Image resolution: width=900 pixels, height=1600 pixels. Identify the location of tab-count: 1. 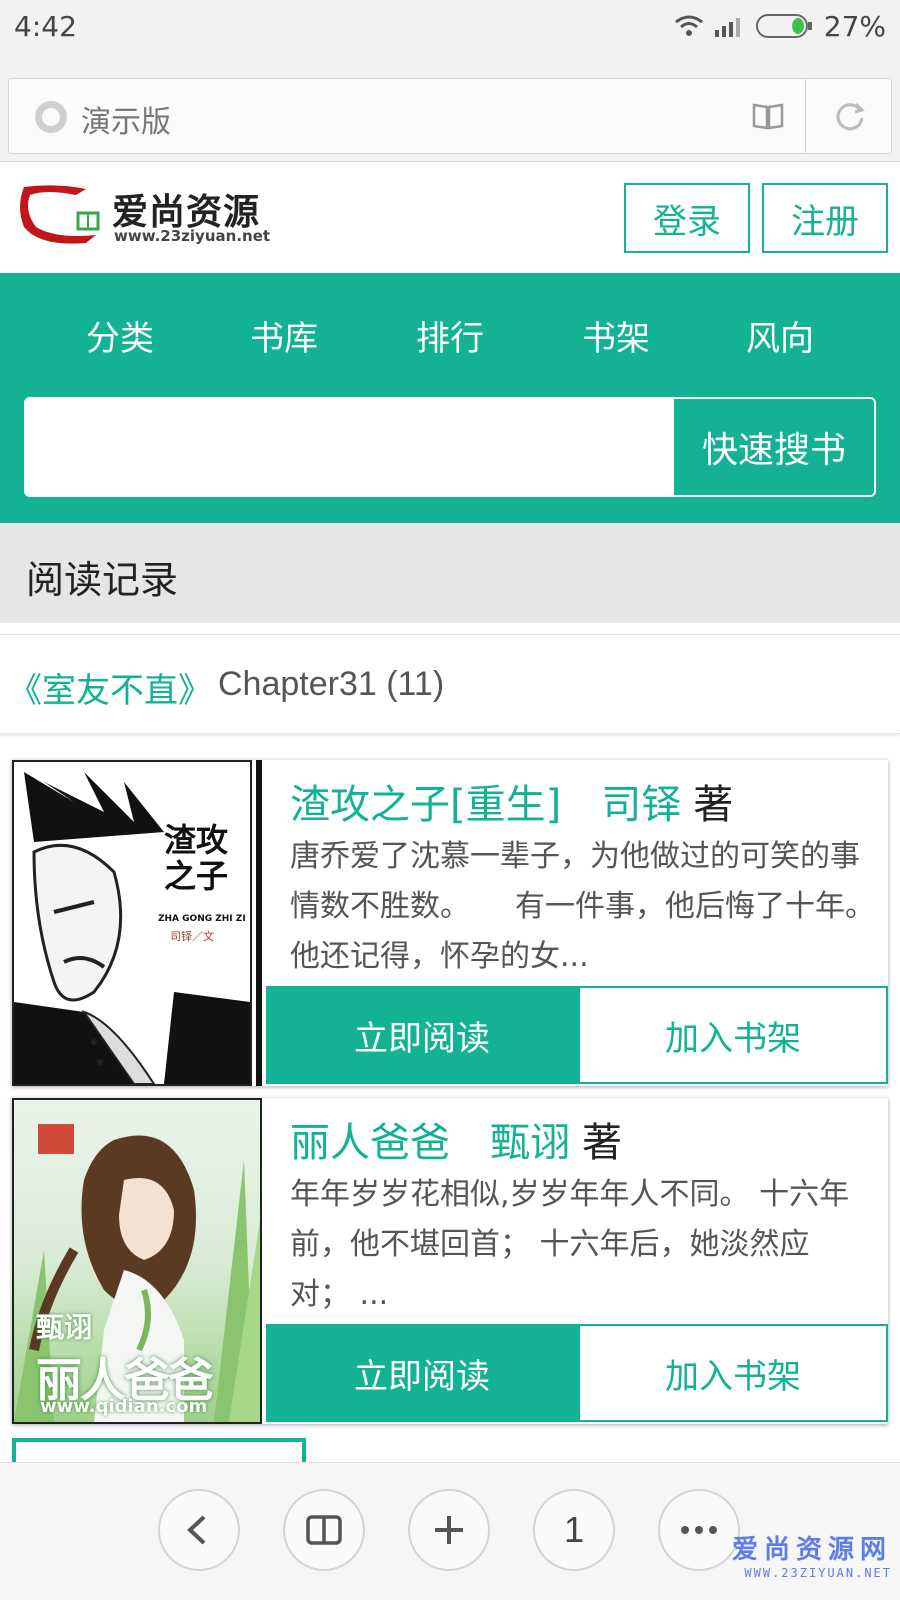
(574, 1529).